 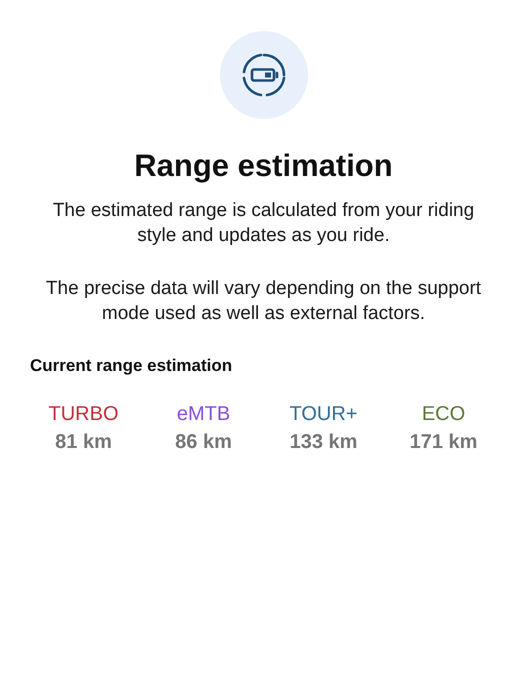 I want to click on mode-name: ECO, so click(x=444, y=414).